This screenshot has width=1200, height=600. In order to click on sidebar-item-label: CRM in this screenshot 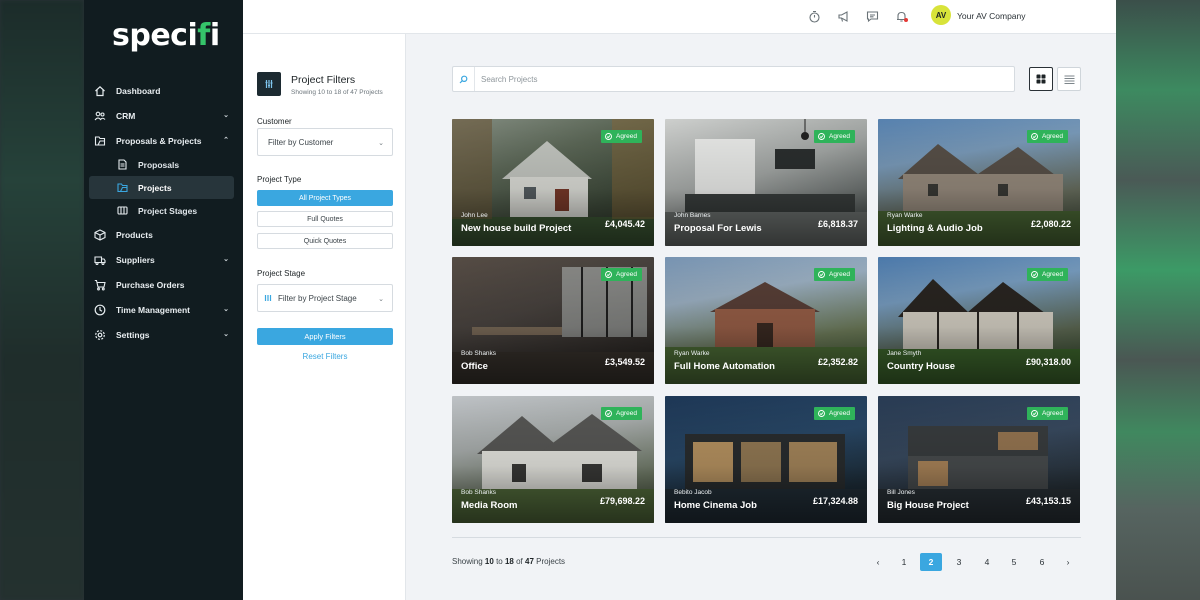, I will do `click(126, 115)`.